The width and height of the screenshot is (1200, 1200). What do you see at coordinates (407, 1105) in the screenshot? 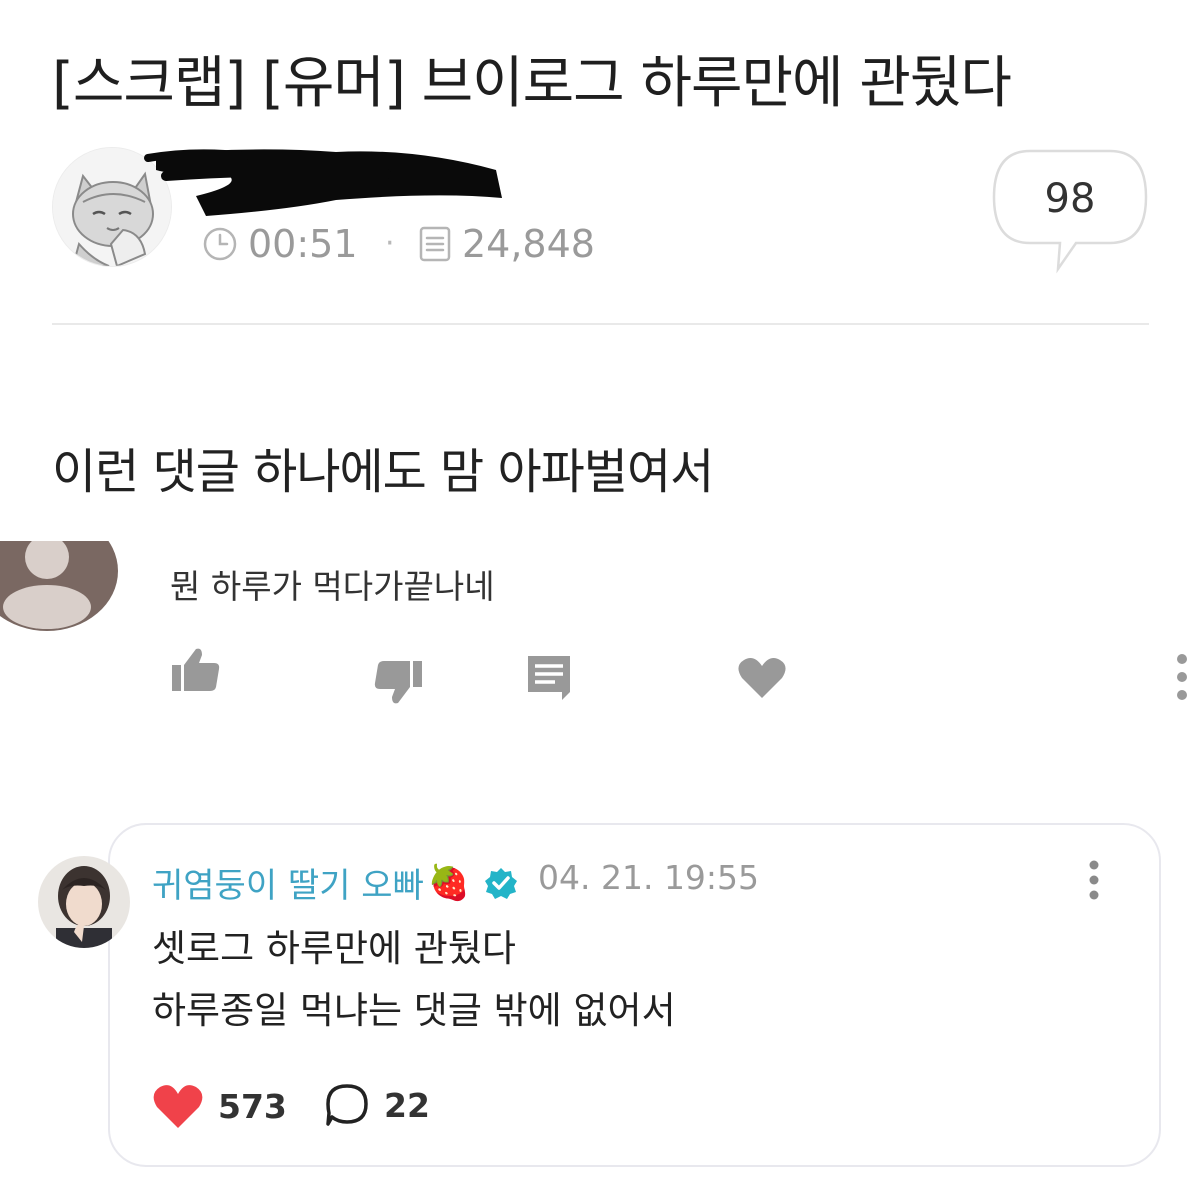
I see `reply-count: 22` at bounding box center [407, 1105].